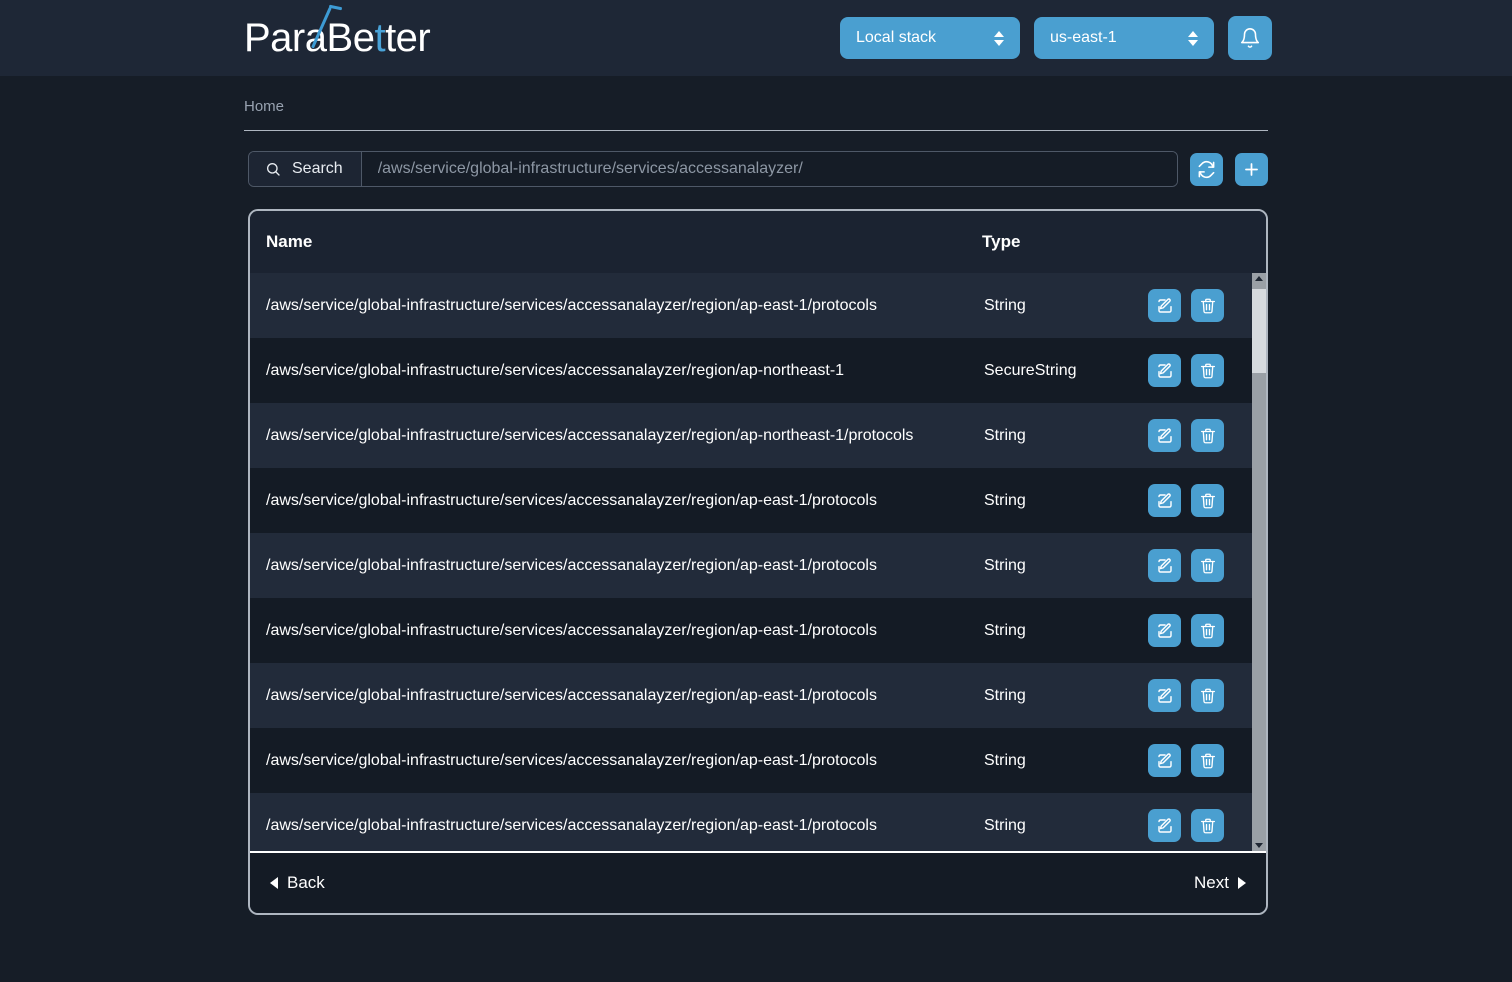  Describe the element at coordinates (1259, 331) in the screenshot. I see `scrollbar-thumb` at that location.